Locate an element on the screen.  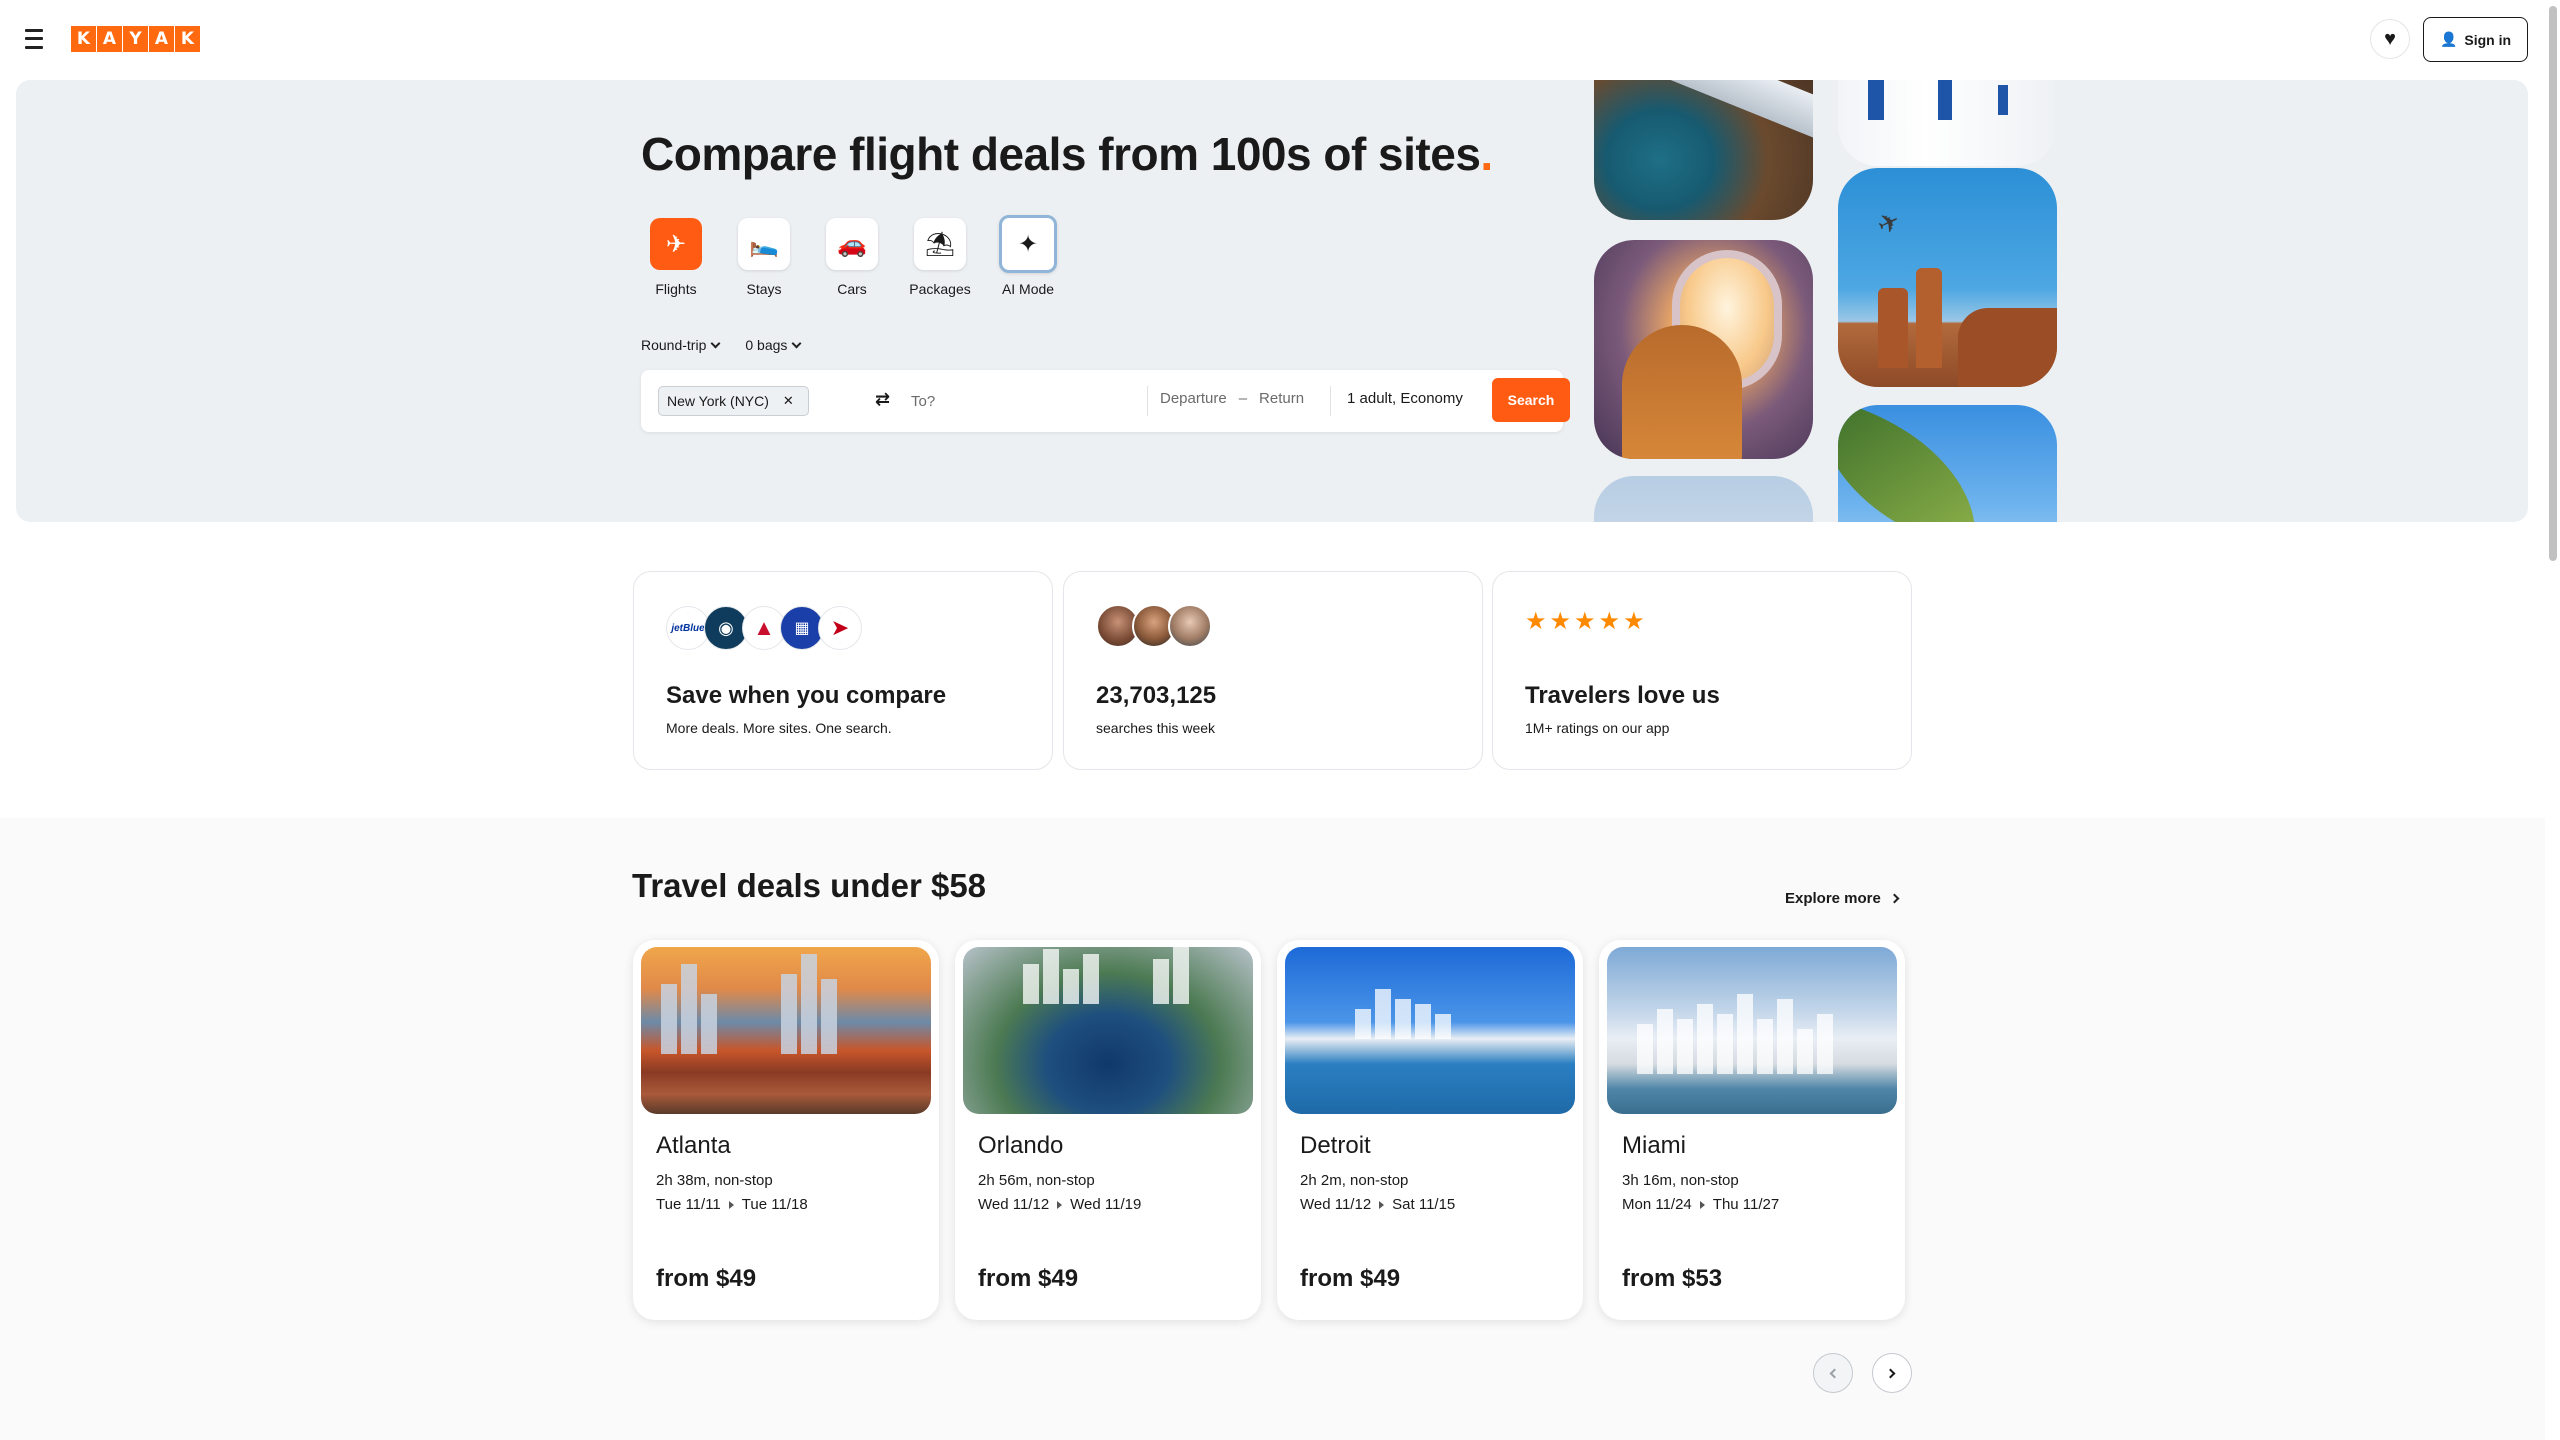
tab-cars: 🚗 Cars is located at coordinates (852, 257).